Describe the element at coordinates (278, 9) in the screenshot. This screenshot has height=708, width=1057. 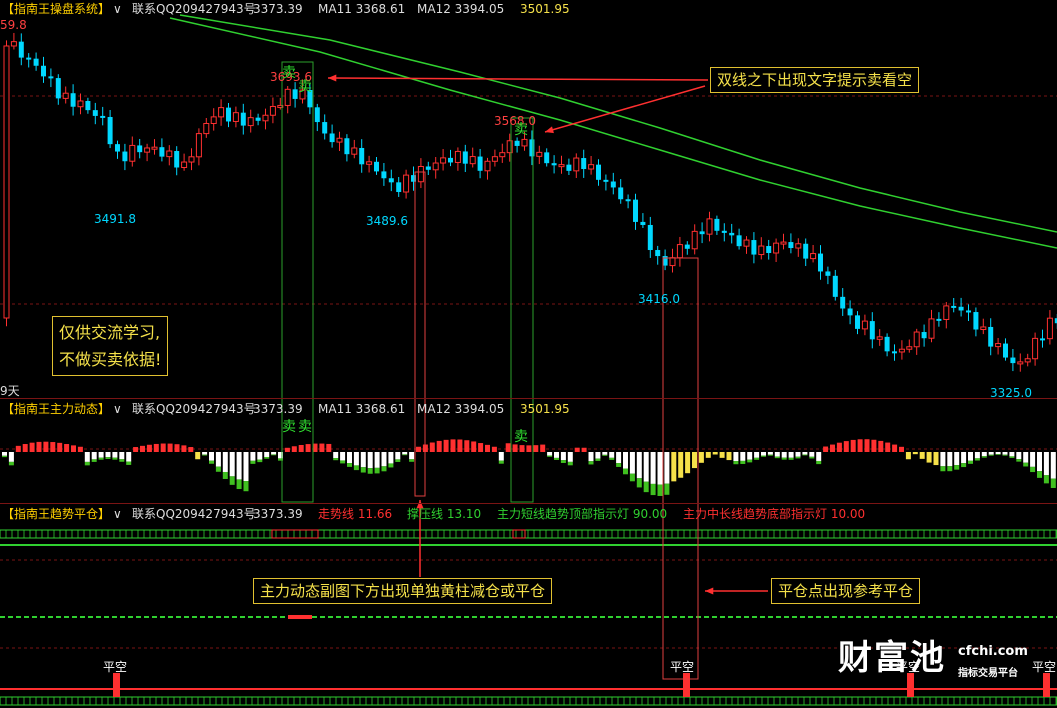
I see `price-value: 3373.39` at that location.